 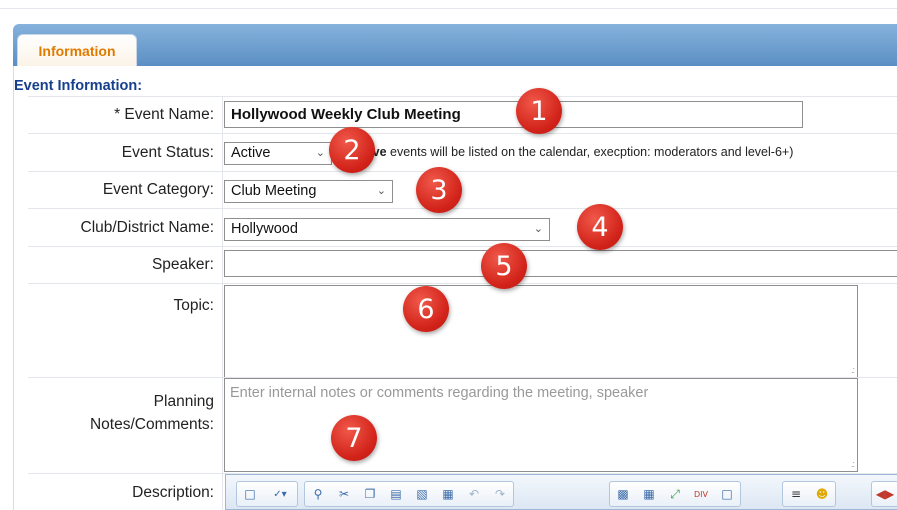 I want to click on callout-badge-3: 3, so click(x=439, y=190).